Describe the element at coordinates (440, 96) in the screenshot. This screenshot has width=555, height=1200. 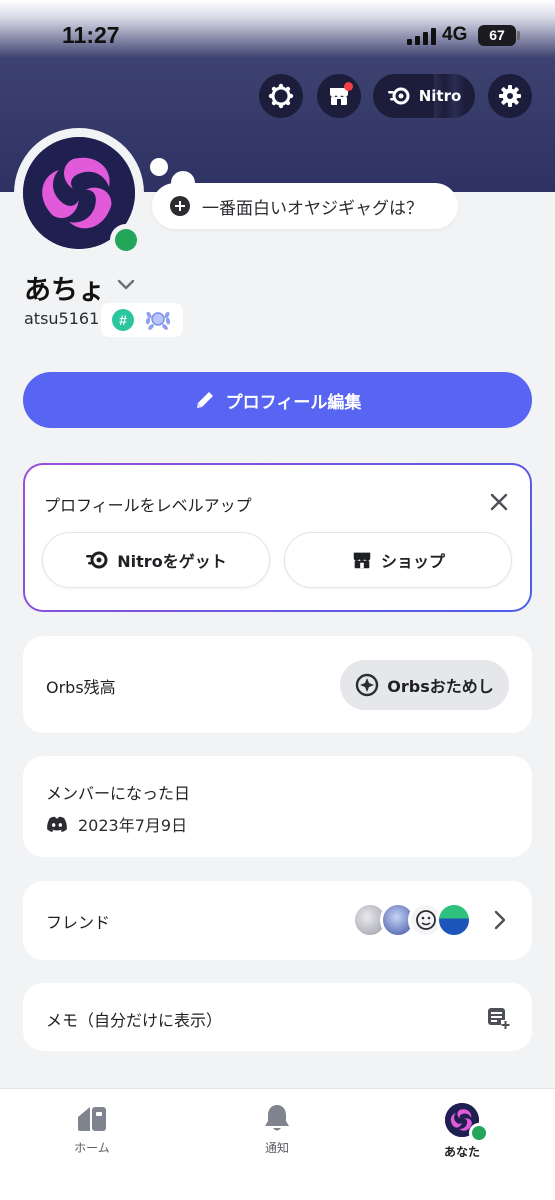
I see `nitro-label: Nitro` at that location.